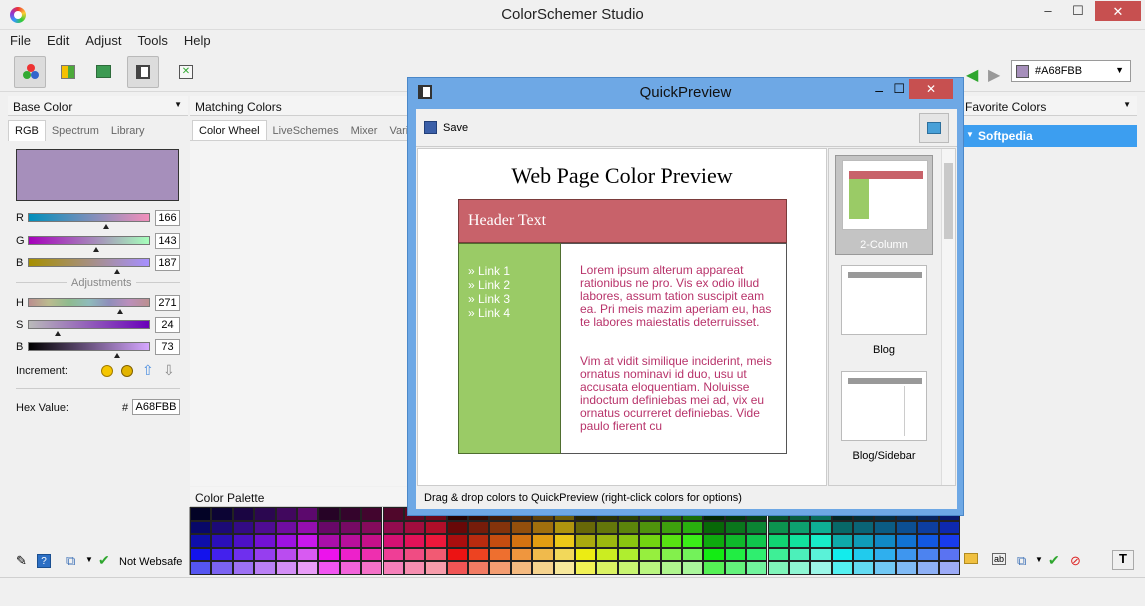 The height and width of the screenshot is (606, 1145). What do you see at coordinates (1021, 561) in the screenshot?
I see `copy-icon: ⧉` at bounding box center [1021, 561].